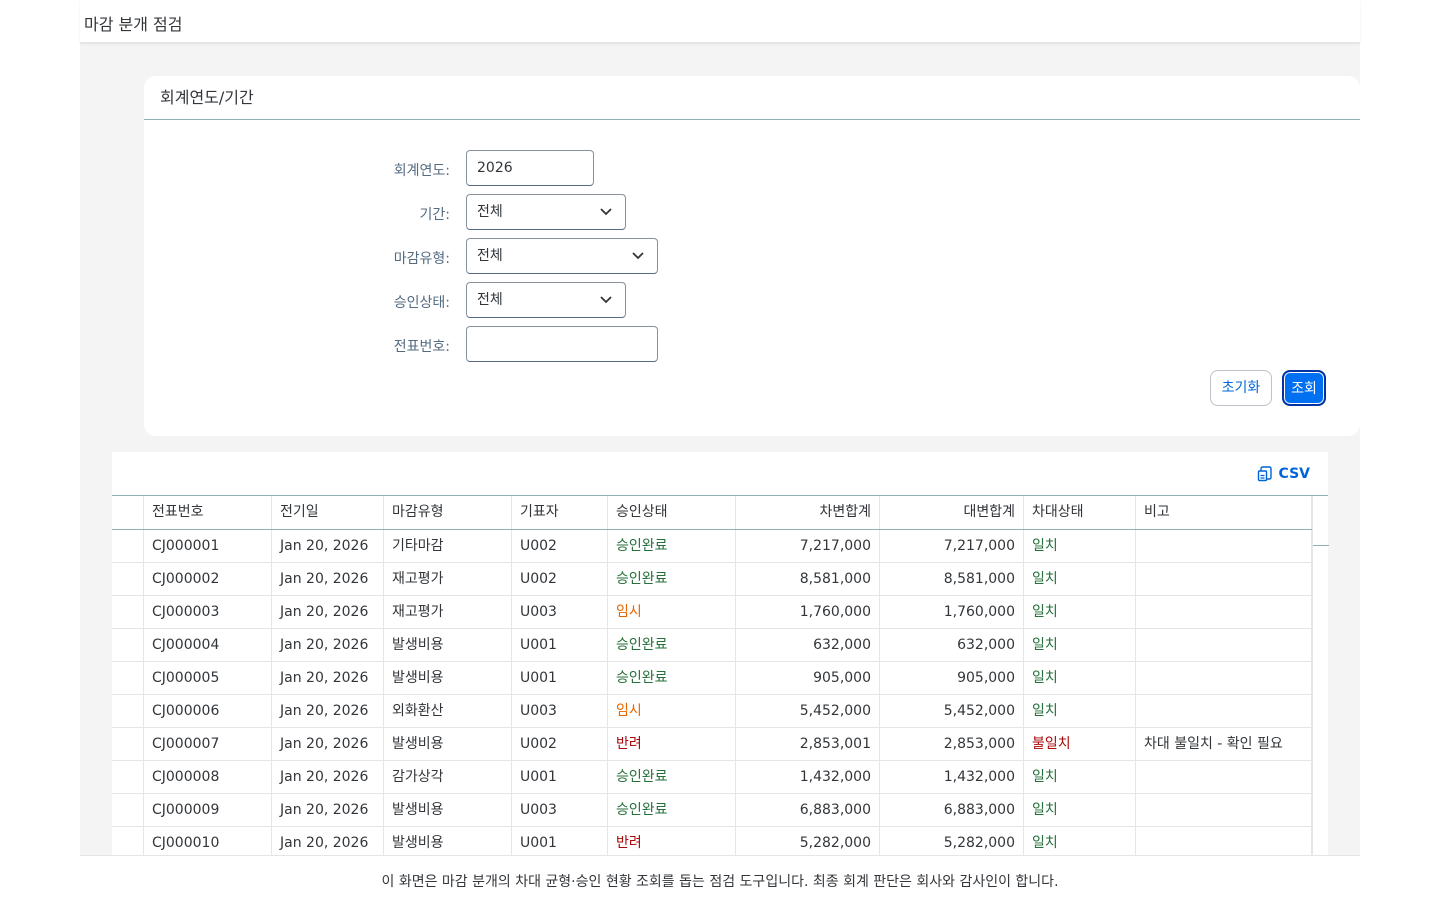  Describe the element at coordinates (808, 546) in the screenshot. I see `debit-total-cell: 7,217,000` at that location.